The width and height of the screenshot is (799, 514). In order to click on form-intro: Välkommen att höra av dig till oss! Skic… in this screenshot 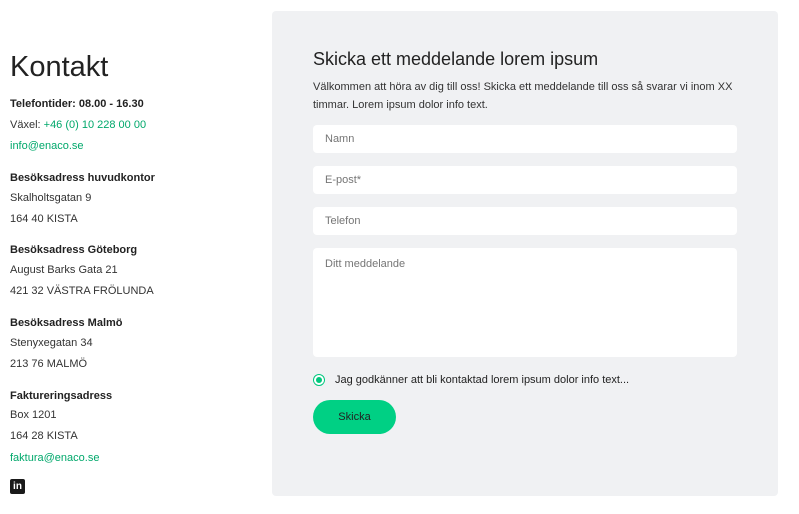, I will do `click(523, 96)`.